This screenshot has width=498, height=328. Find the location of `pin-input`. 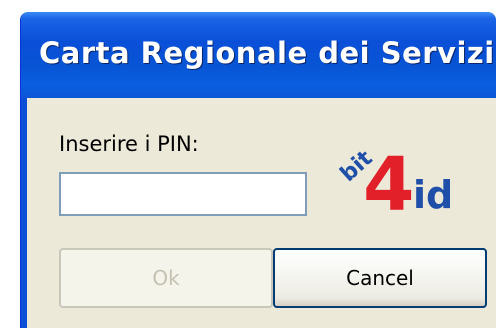

pin-input is located at coordinates (183, 194).